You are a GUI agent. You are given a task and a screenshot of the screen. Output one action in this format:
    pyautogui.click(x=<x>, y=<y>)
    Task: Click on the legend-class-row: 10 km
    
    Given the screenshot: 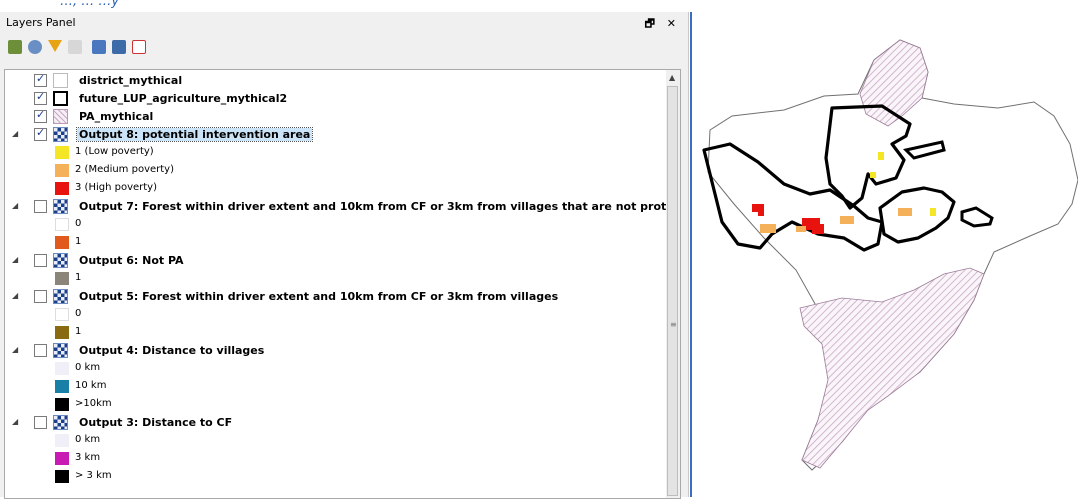 What is the action you would take?
    pyautogui.click(x=336, y=387)
    